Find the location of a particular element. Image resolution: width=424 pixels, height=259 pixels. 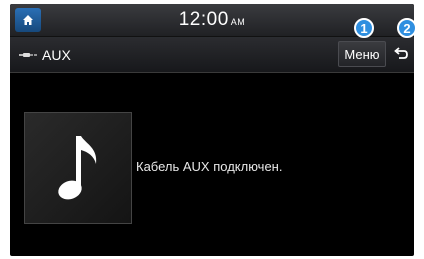

callout-2: 2 is located at coordinates (407, 28).